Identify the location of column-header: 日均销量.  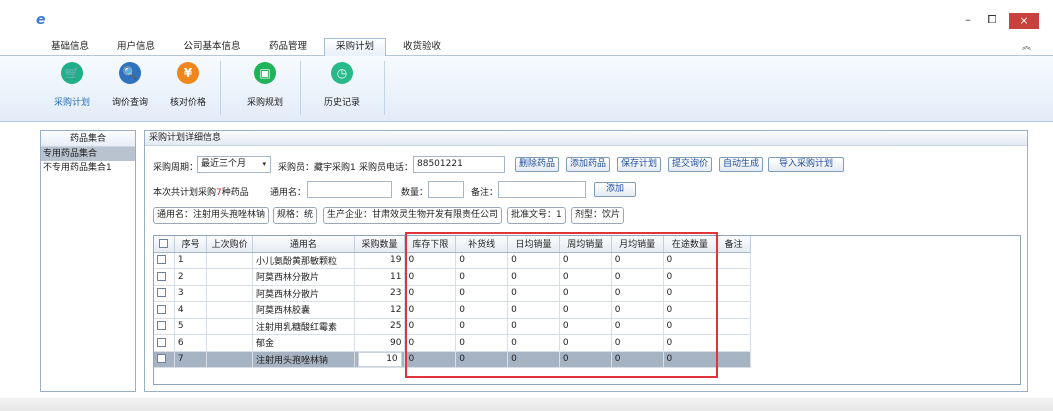
(533, 244).